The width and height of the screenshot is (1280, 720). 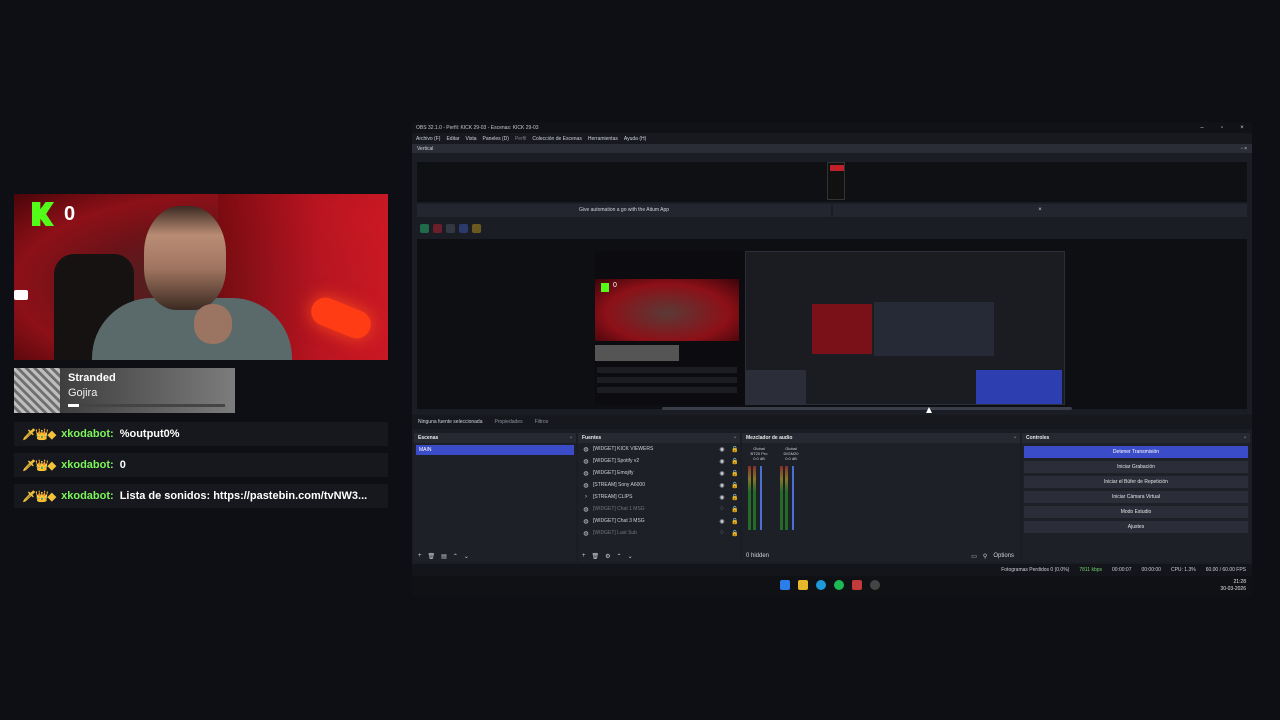 What do you see at coordinates (476, 228) in the screenshot?
I see `folder-icon` at bounding box center [476, 228].